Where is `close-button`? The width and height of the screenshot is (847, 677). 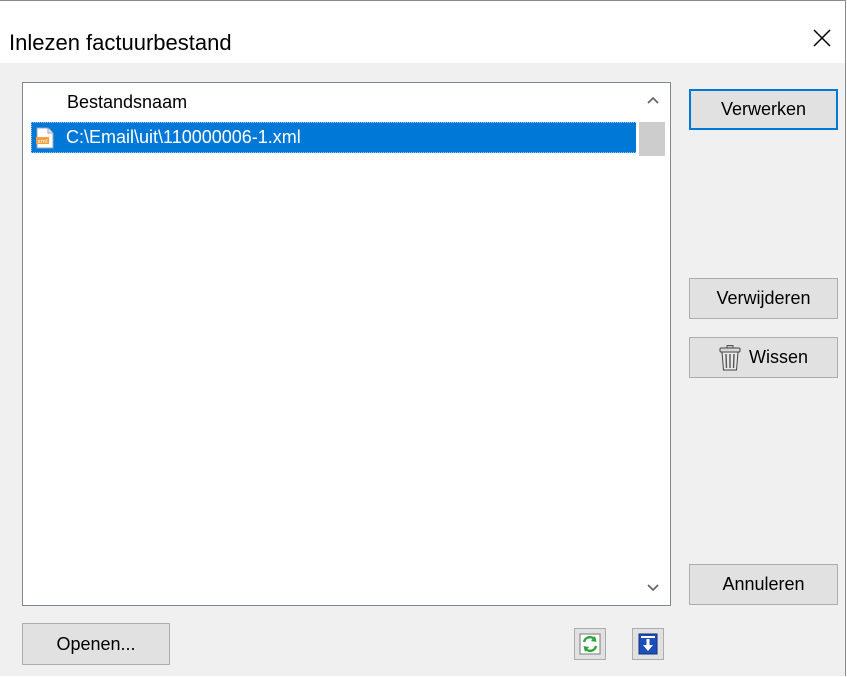 close-button is located at coordinates (822, 38).